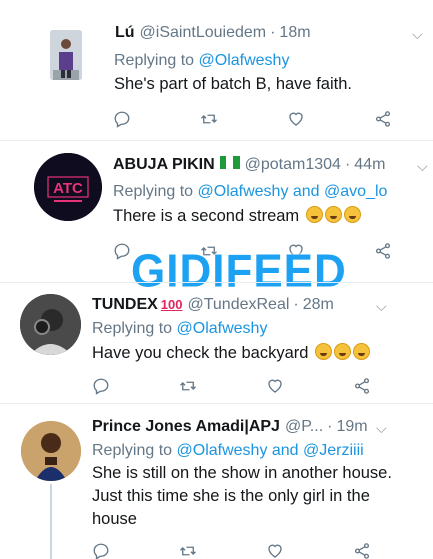 This screenshot has height=559, width=433. What do you see at coordinates (171, 304) in the screenshot?
I see `hundred-points-icon: 100` at bounding box center [171, 304].